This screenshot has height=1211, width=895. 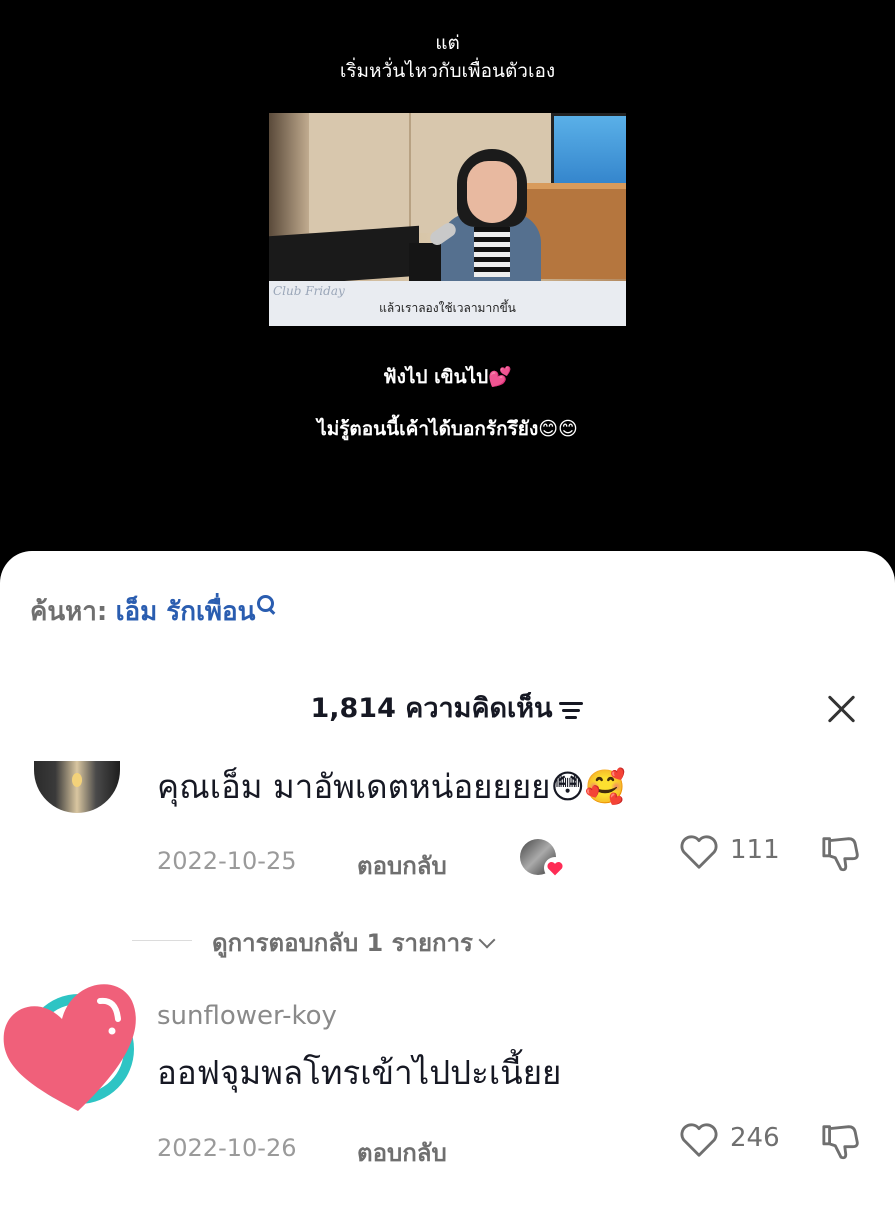 What do you see at coordinates (344, 256) in the screenshot?
I see `studio-monitor` at bounding box center [344, 256].